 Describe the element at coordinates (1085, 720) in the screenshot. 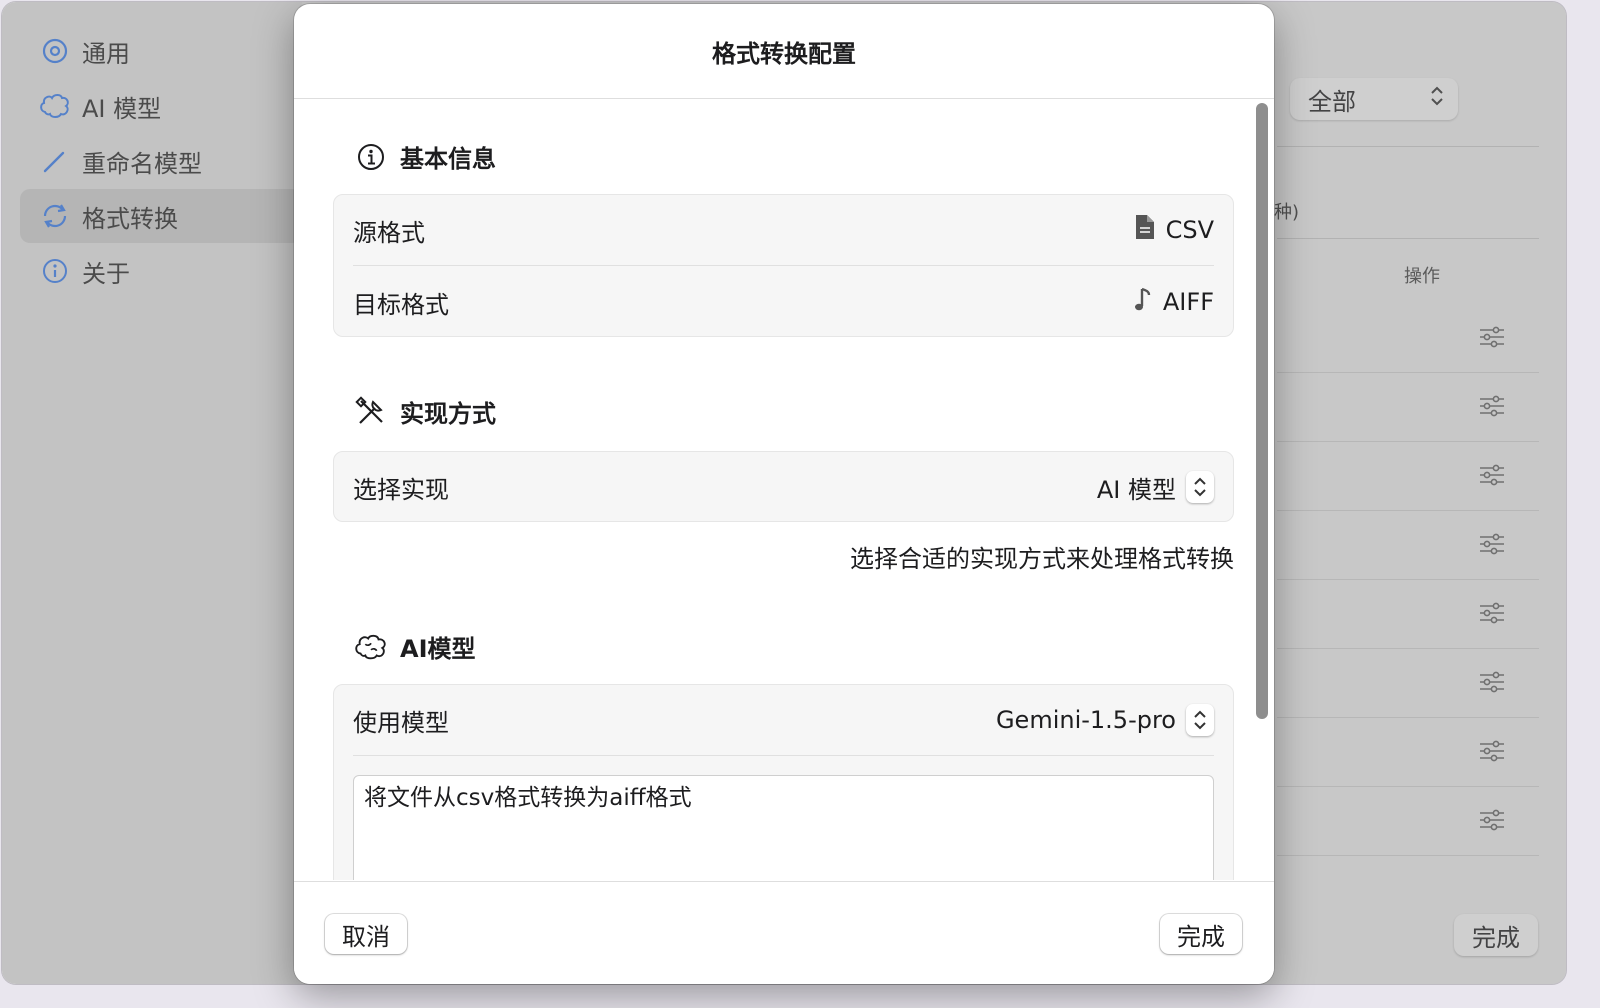

I see `model-select-value: Gemini-1.5-pro` at that location.